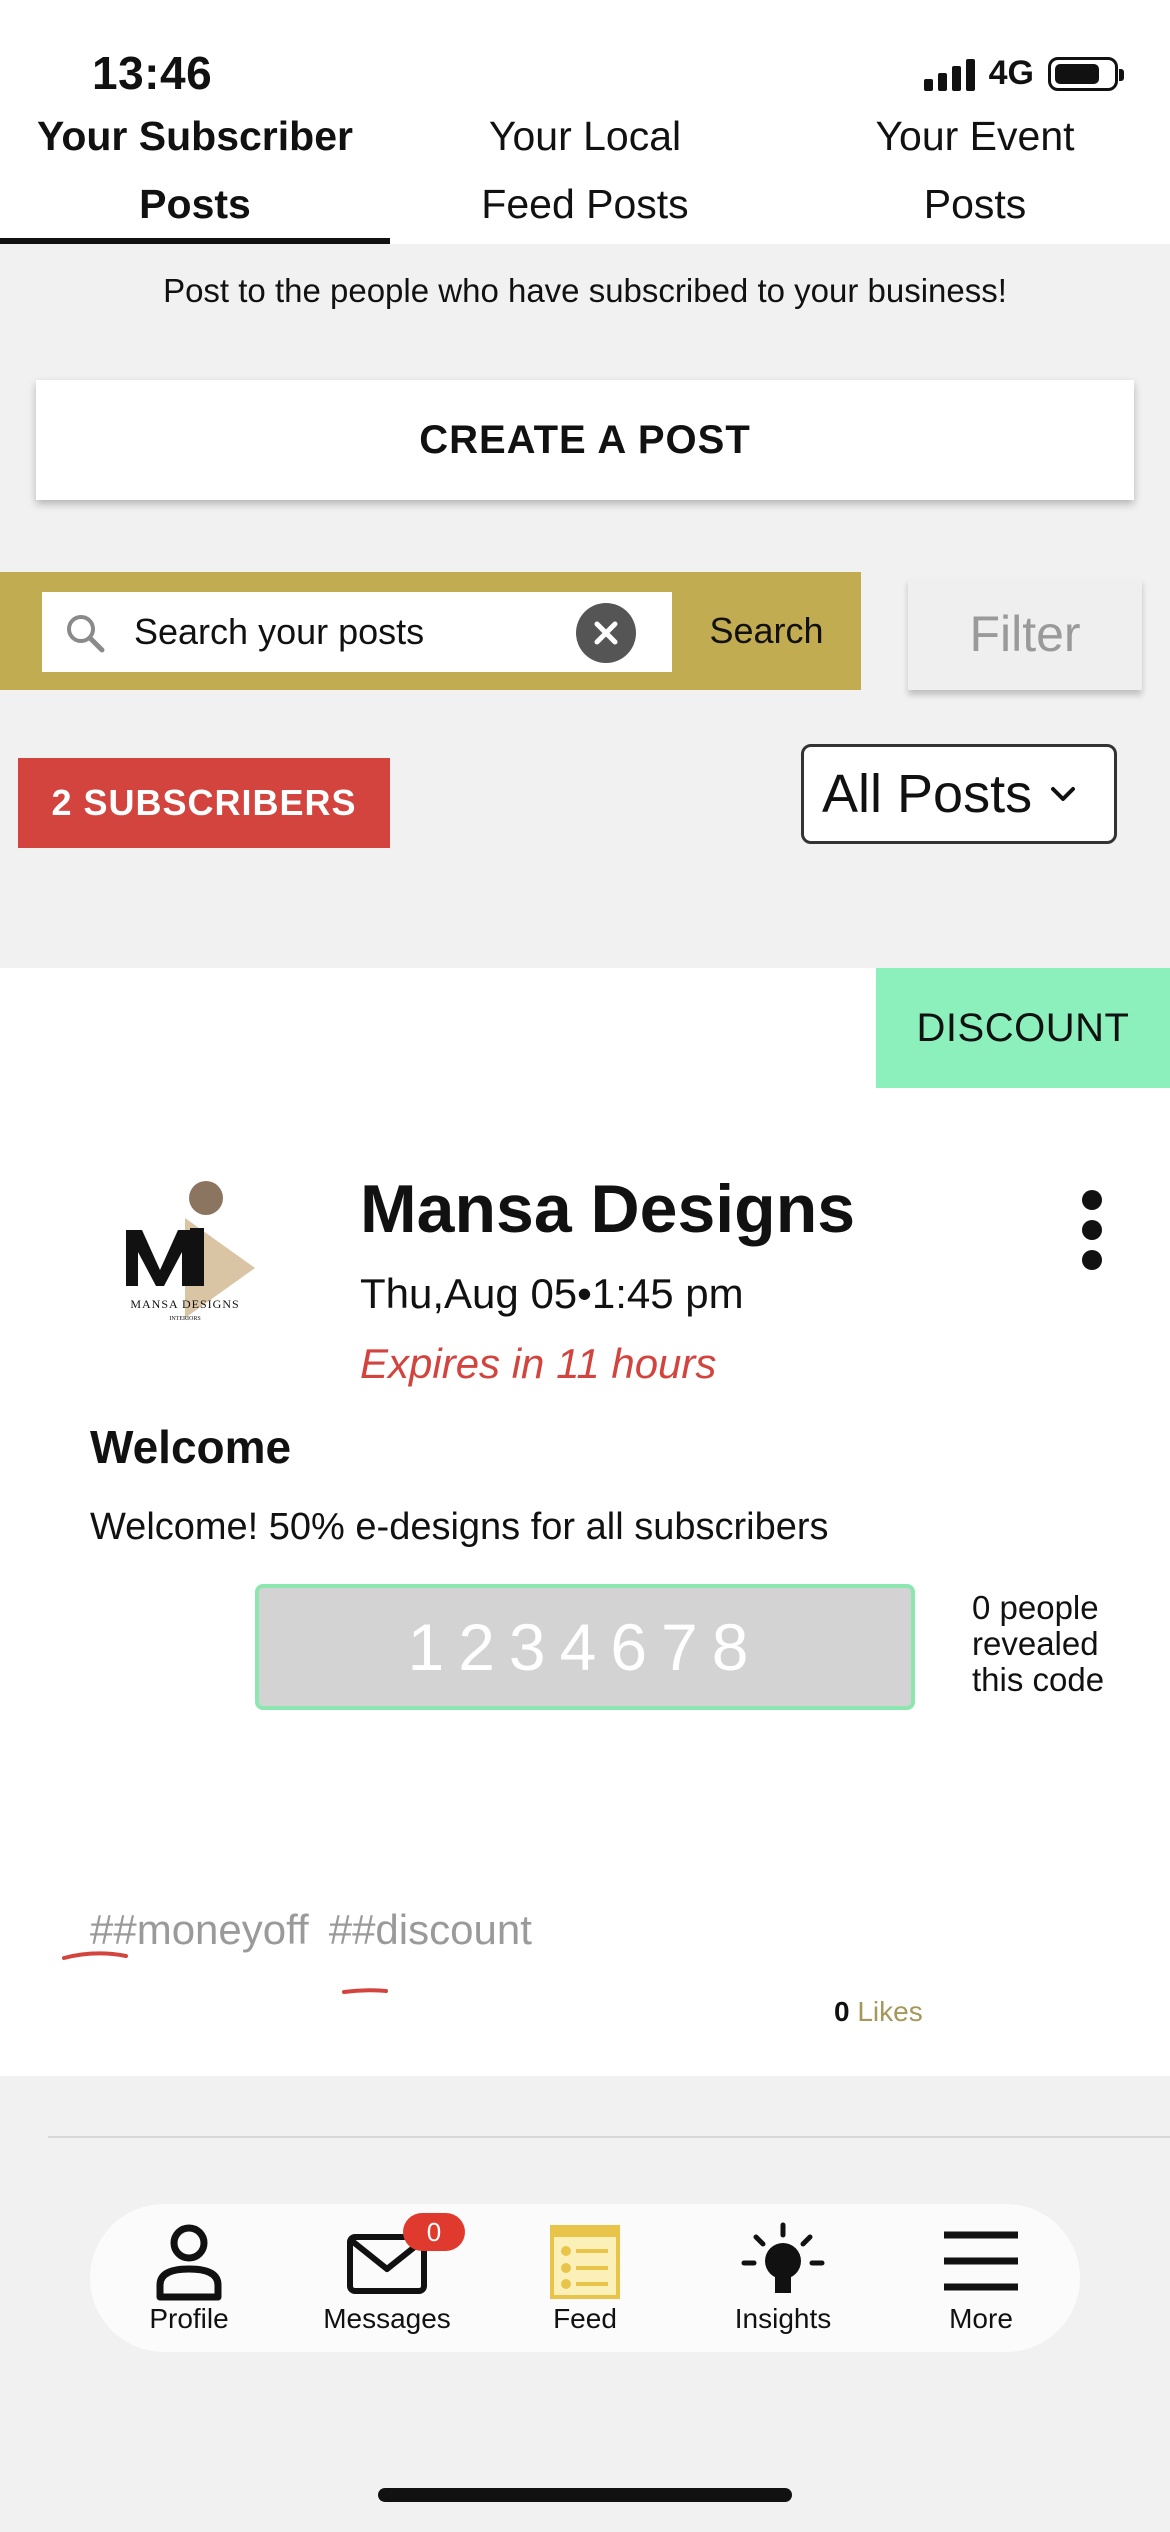 The image size is (1170, 2532). What do you see at coordinates (191, 1447) in the screenshot?
I see `post-title: Welcome` at bounding box center [191, 1447].